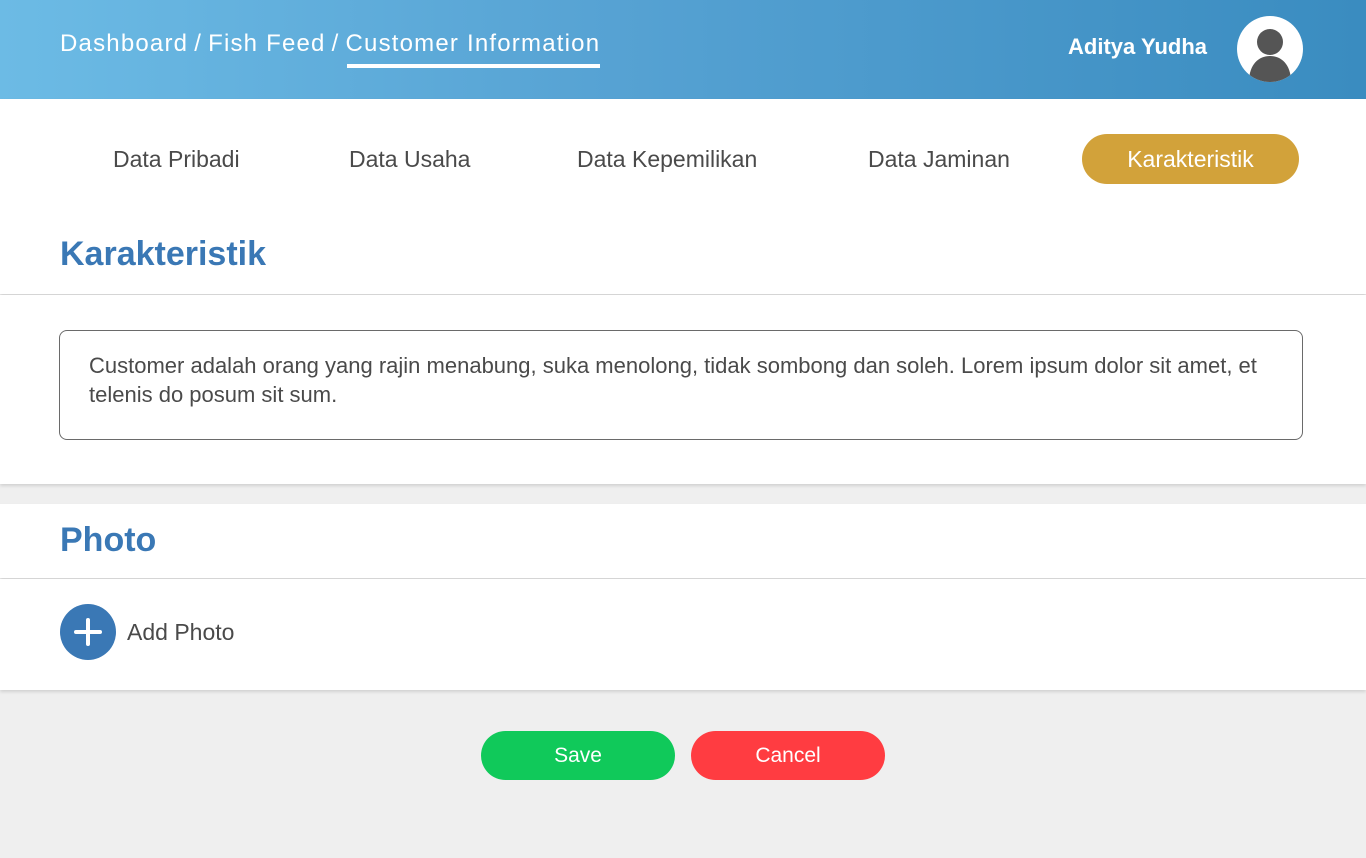 Image resolution: width=1366 pixels, height=858 pixels. Describe the element at coordinates (473, 49) in the screenshot. I see `breadcrumb-customer-information: Customer Information` at that location.